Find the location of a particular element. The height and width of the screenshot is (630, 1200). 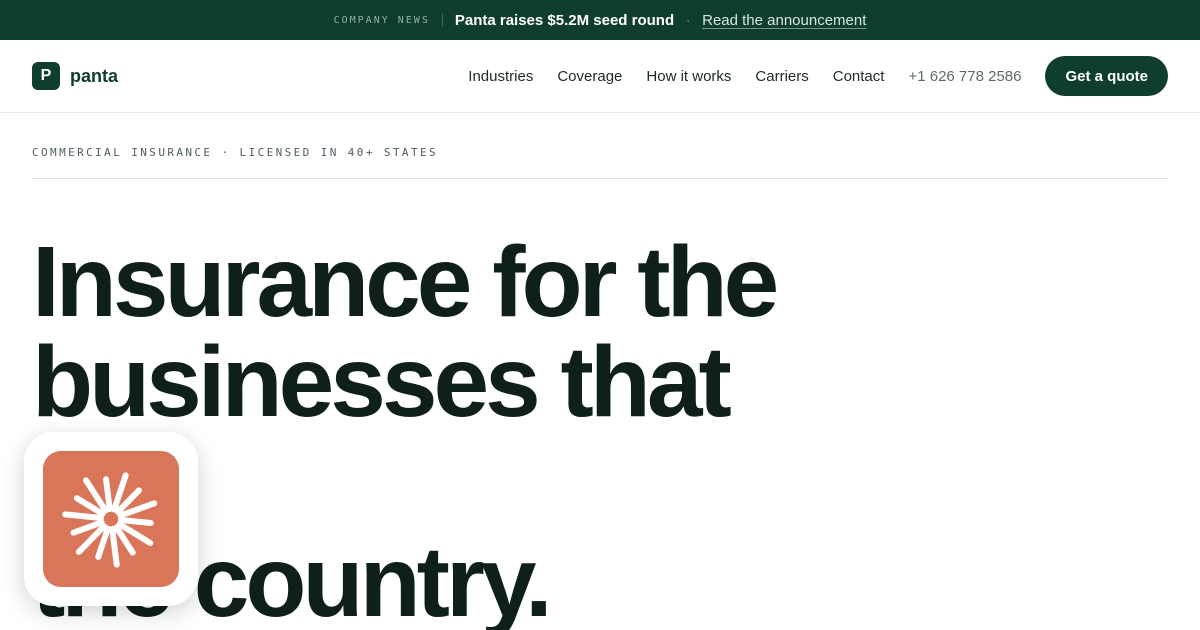

app-icon-card is located at coordinates (111, 519).